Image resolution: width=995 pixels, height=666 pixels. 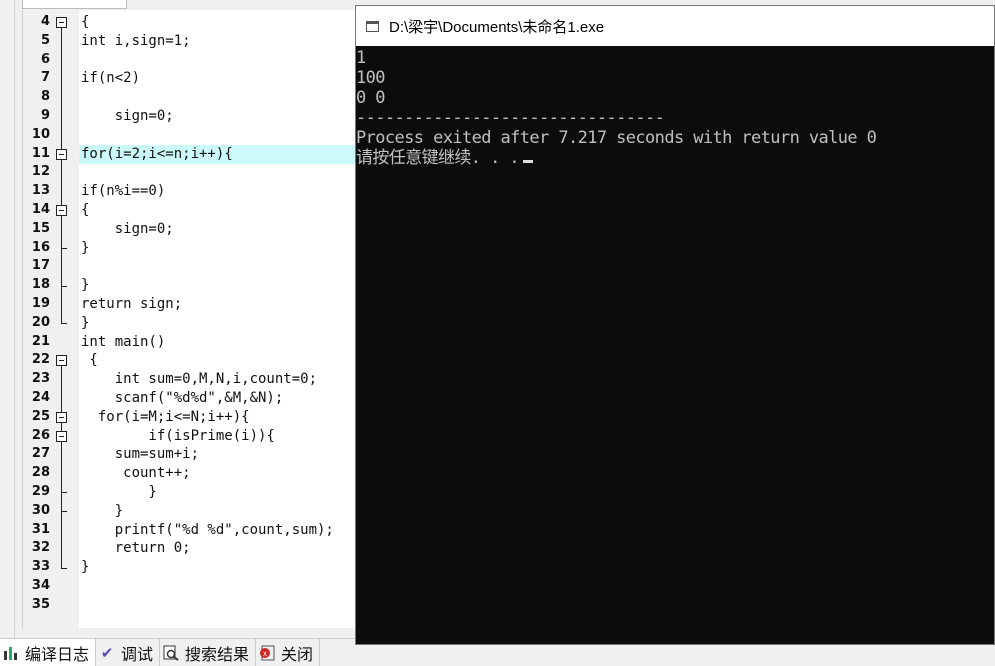 What do you see at coordinates (527, 161) in the screenshot?
I see `console-cursor` at bounding box center [527, 161].